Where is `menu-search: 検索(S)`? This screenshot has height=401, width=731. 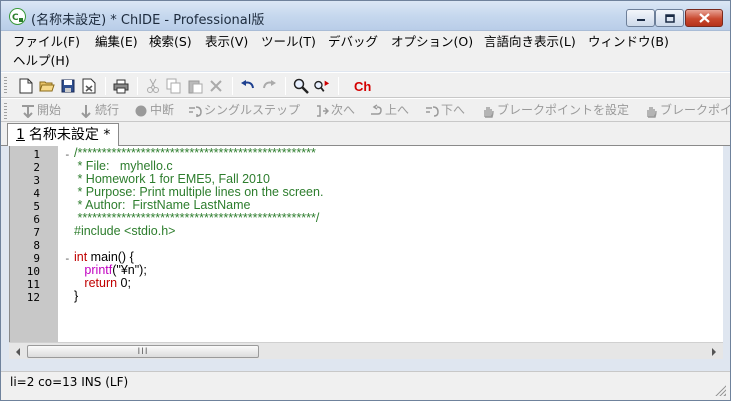 menu-search: 検索(S) is located at coordinates (170, 42).